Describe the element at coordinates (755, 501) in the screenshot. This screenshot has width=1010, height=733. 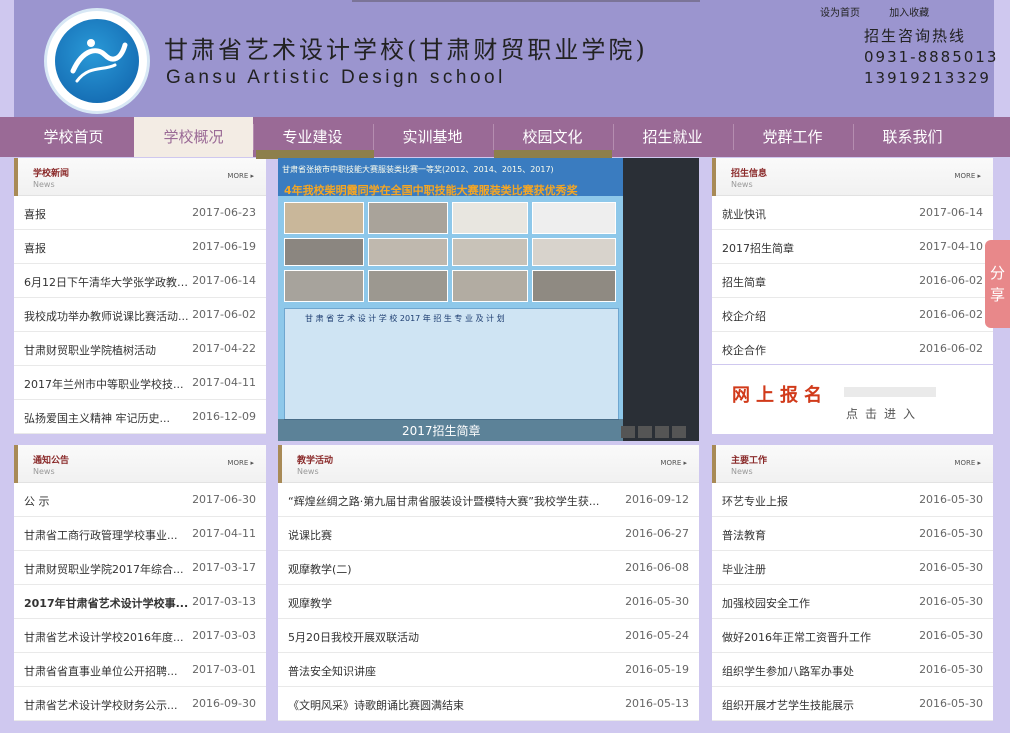
I see `list-item-title: 环艺专业上报` at that location.